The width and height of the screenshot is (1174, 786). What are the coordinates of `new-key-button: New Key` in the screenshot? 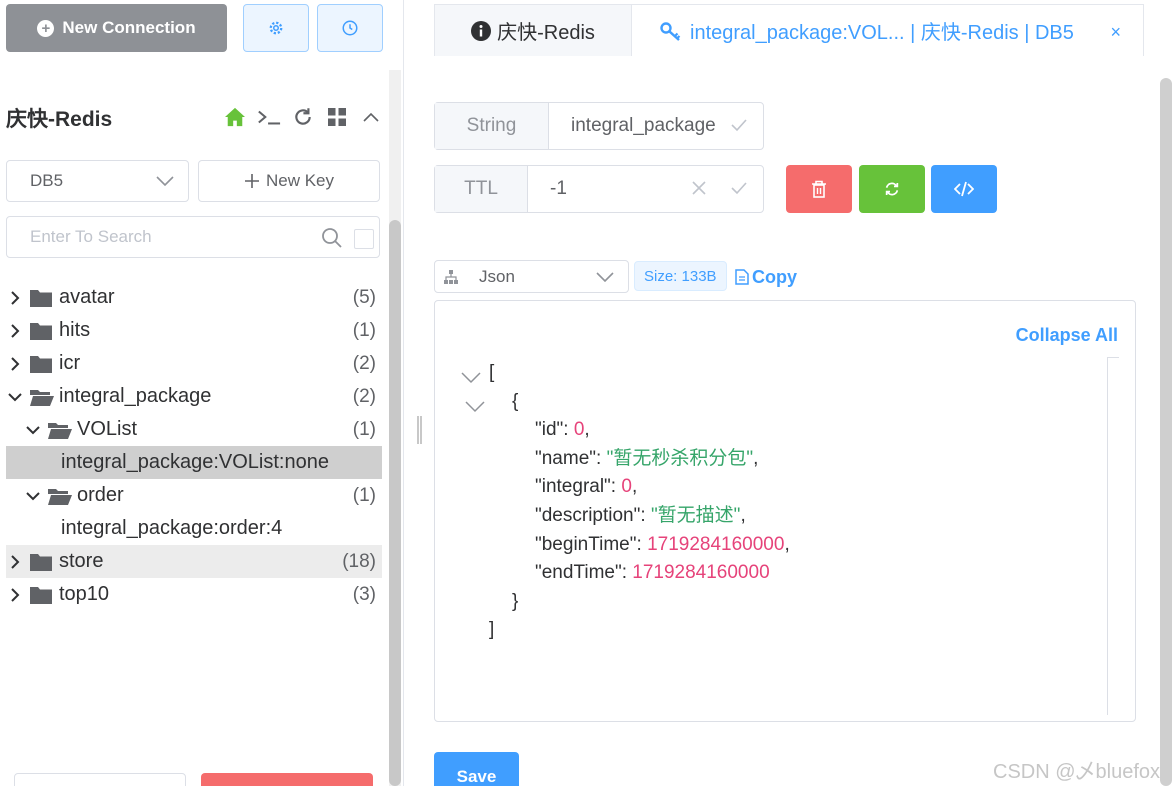 It's located at (289, 181).